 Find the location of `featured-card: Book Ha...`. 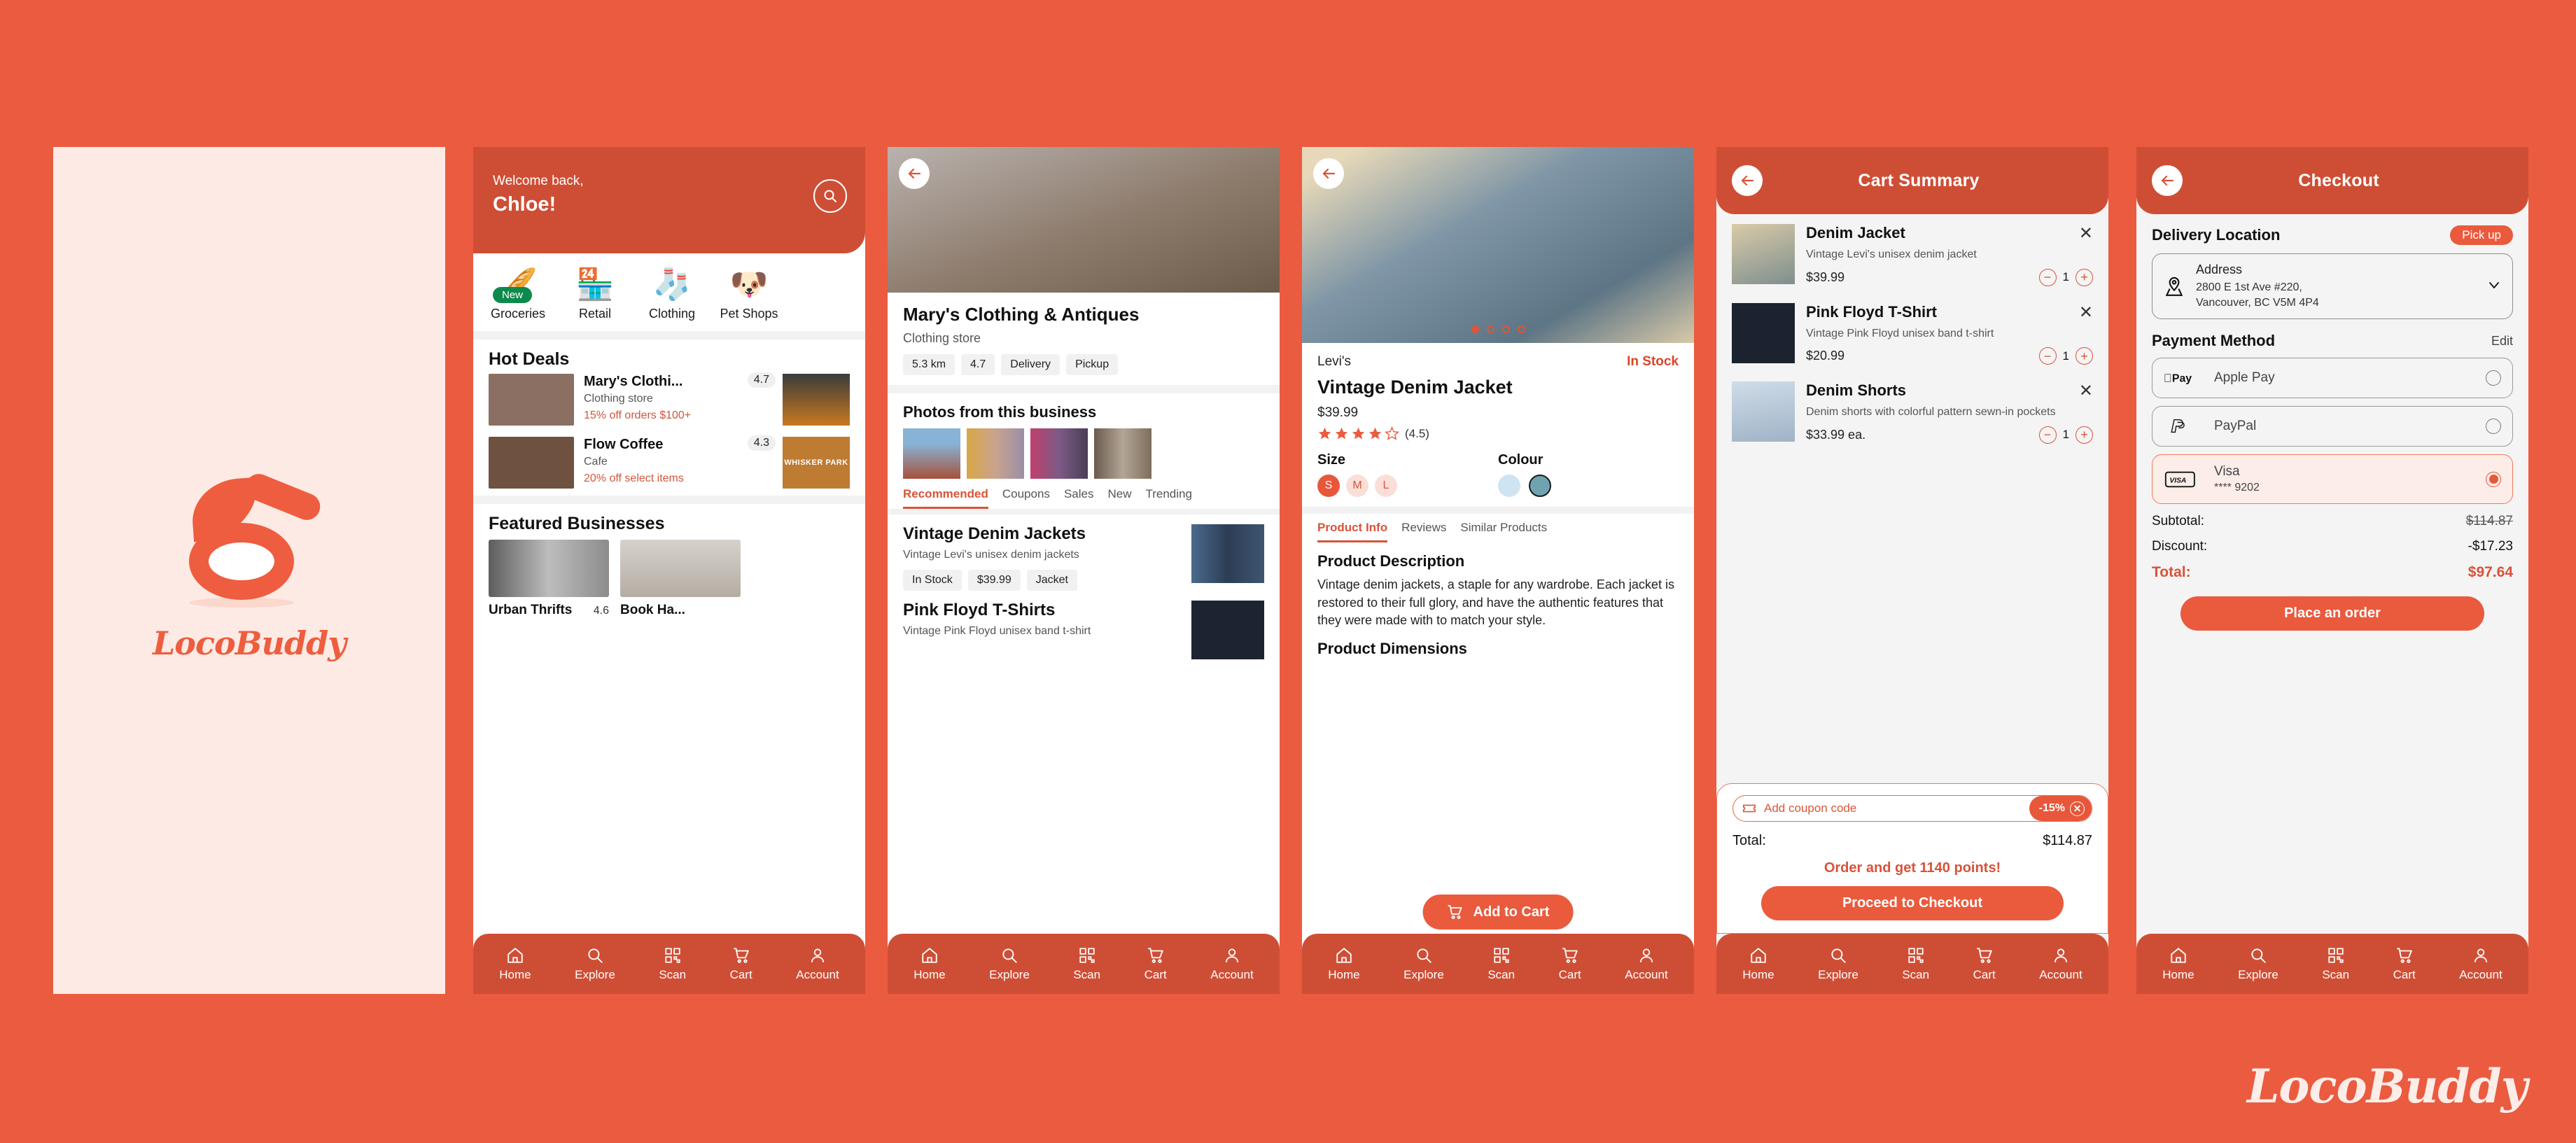

featured-card: Book Ha... is located at coordinates (680, 579).